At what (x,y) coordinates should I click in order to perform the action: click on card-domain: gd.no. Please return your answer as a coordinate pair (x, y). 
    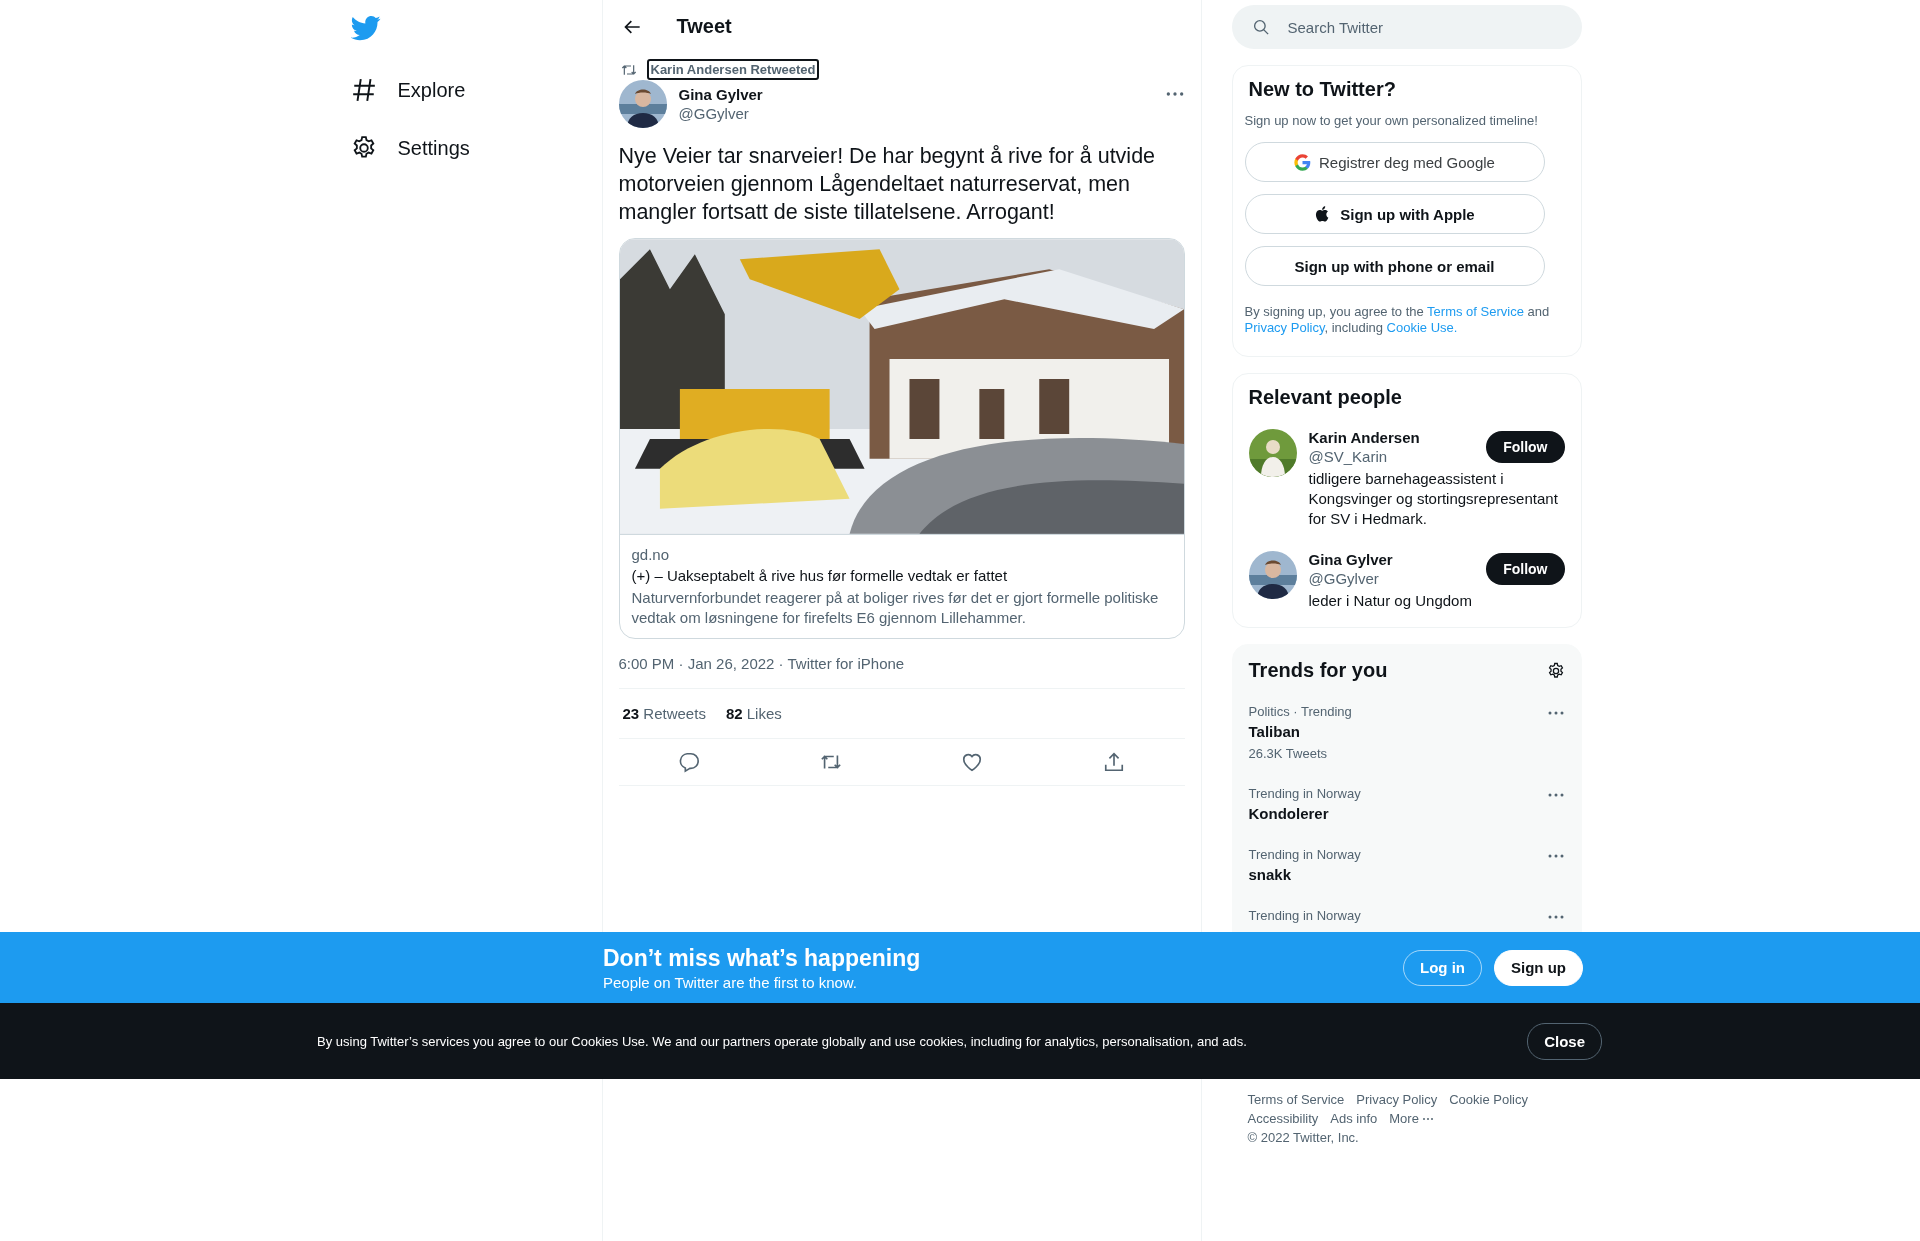
    Looking at the image, I should click on (651, 554).